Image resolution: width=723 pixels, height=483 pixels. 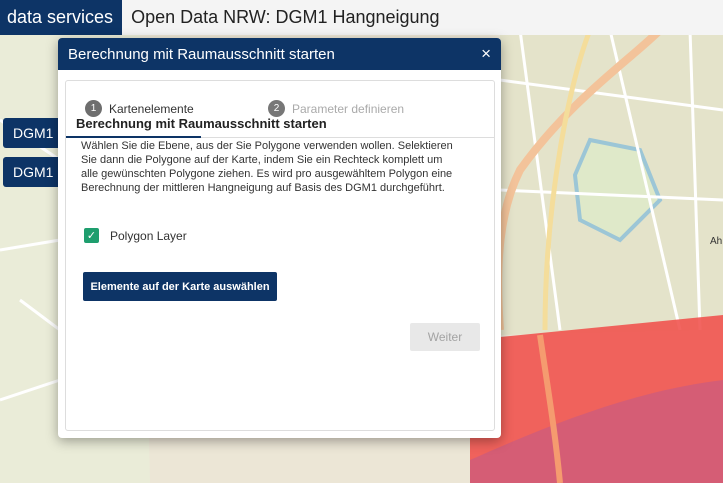 What do you see at coordinates (180, 286) in the screenshot?
I see `select-elements-button: Elemente auf der Karte auswählen` at bounding box center [180, 286].